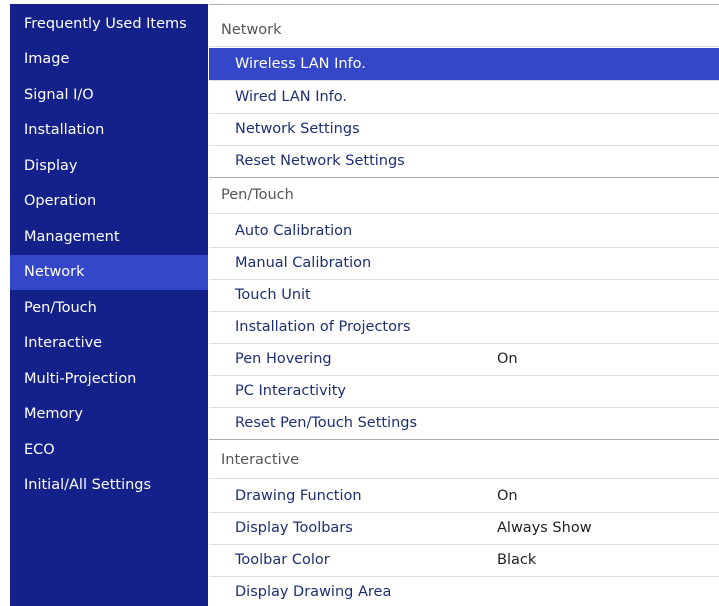 The width and height of the screenshot is (719, 606). What do you see at coordinates (290, 391) in the screenshot?
I see `menu-item-label: PC Interactivity` at bounding box center [290, 391].